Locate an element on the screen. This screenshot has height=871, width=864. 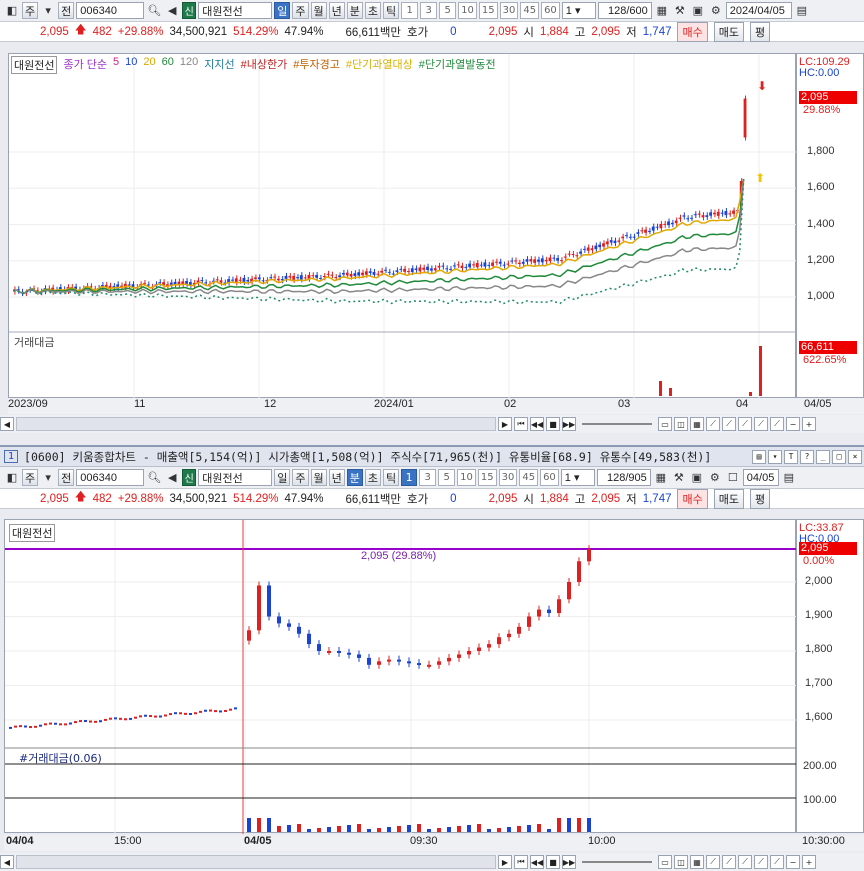
date-input: 2024/04/05 is located at coordinates (758, 10).